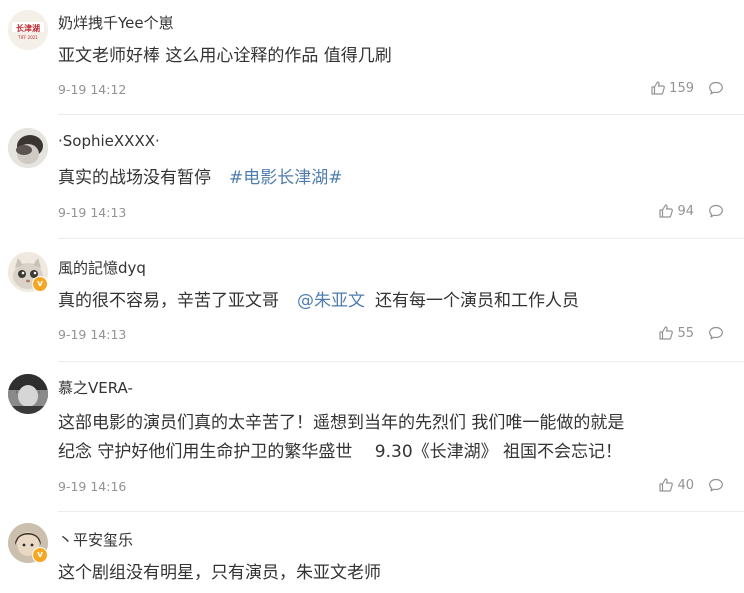 The height and width of the screenshot is (593, 744). I want to click on like-count: 40, so click(685, 485).